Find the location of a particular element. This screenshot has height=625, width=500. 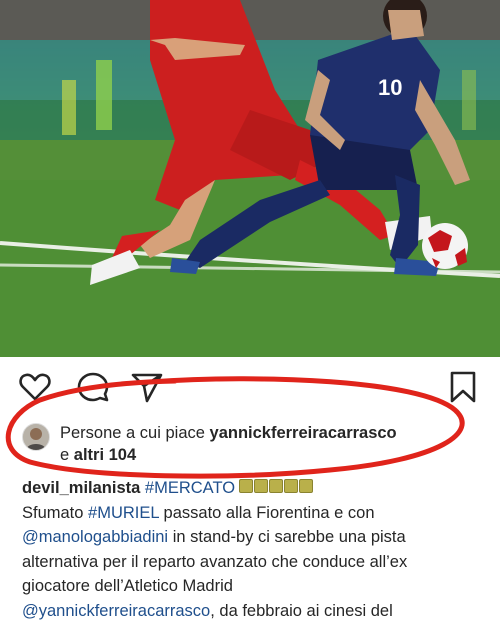

save-button is located at coordinates (463, 387).